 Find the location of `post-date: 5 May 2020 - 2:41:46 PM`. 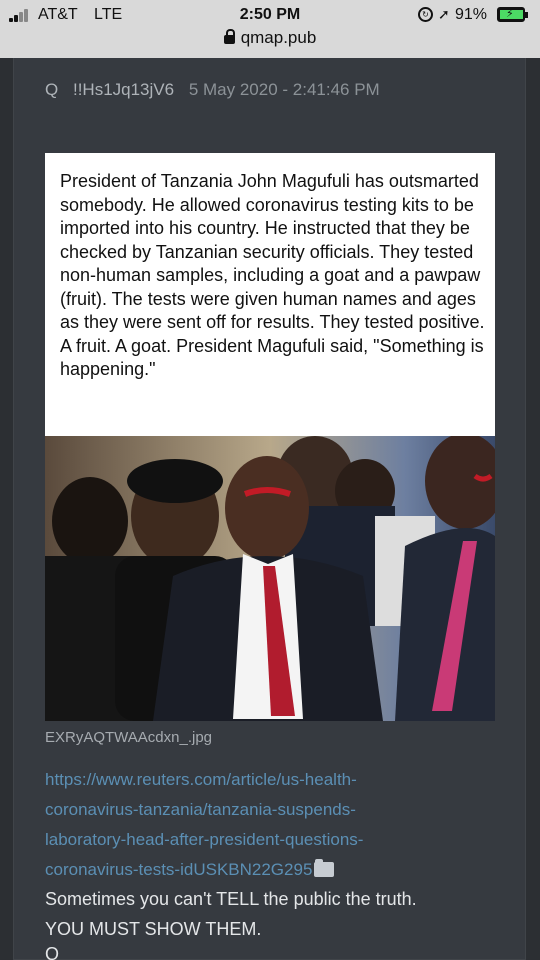

post-date: 5 May 2020 - 2:41:46 PM is located at coordinates (284, 89).